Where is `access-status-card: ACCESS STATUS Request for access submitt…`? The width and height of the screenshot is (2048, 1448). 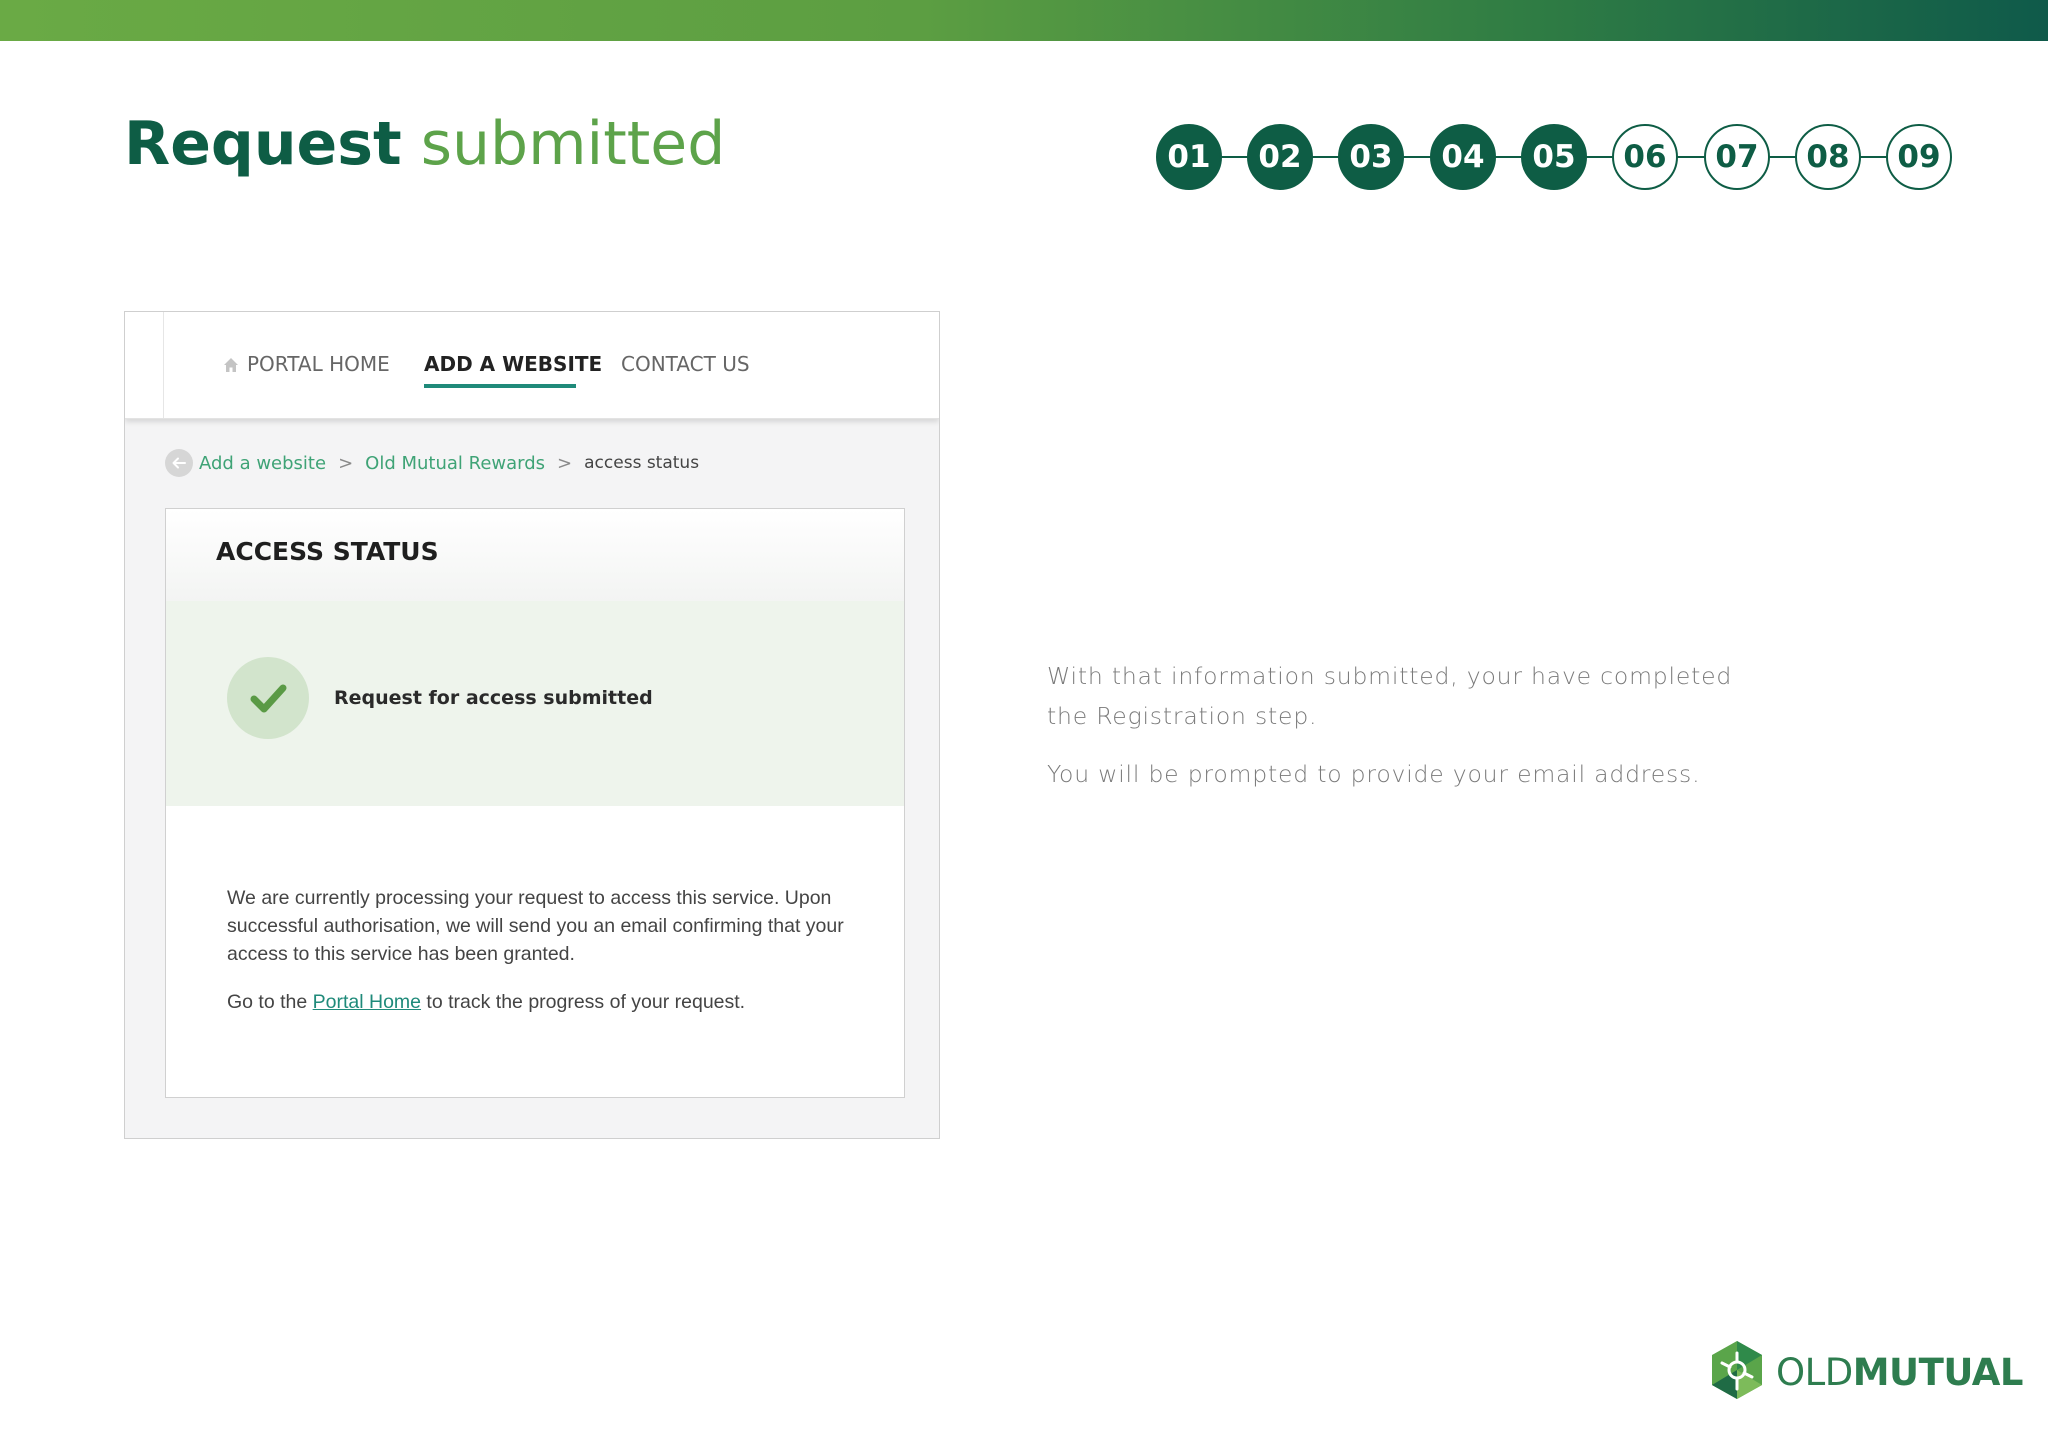 access-status-card: ACCESS STATUS Request for access submitt… is located at coordinates (535, 803).